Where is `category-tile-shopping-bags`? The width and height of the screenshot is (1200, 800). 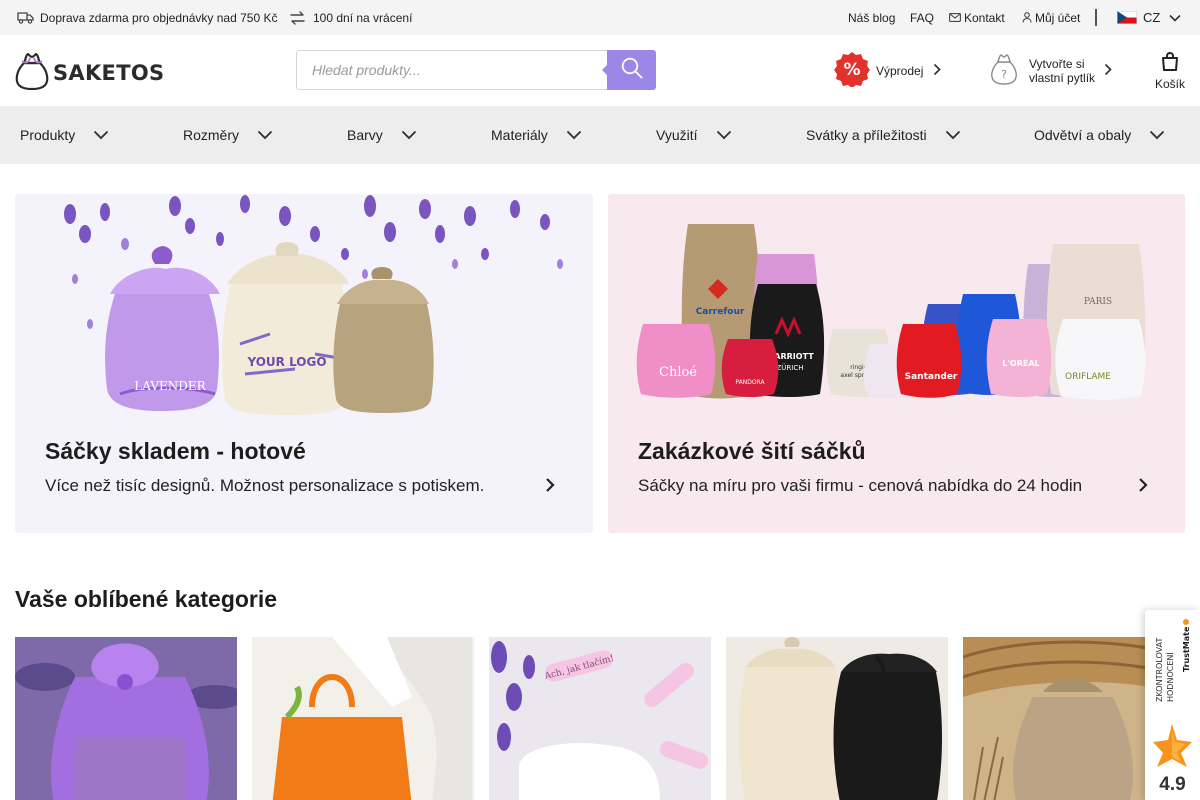
category-tile-shopping-bags is located at coordinates (363, 718).